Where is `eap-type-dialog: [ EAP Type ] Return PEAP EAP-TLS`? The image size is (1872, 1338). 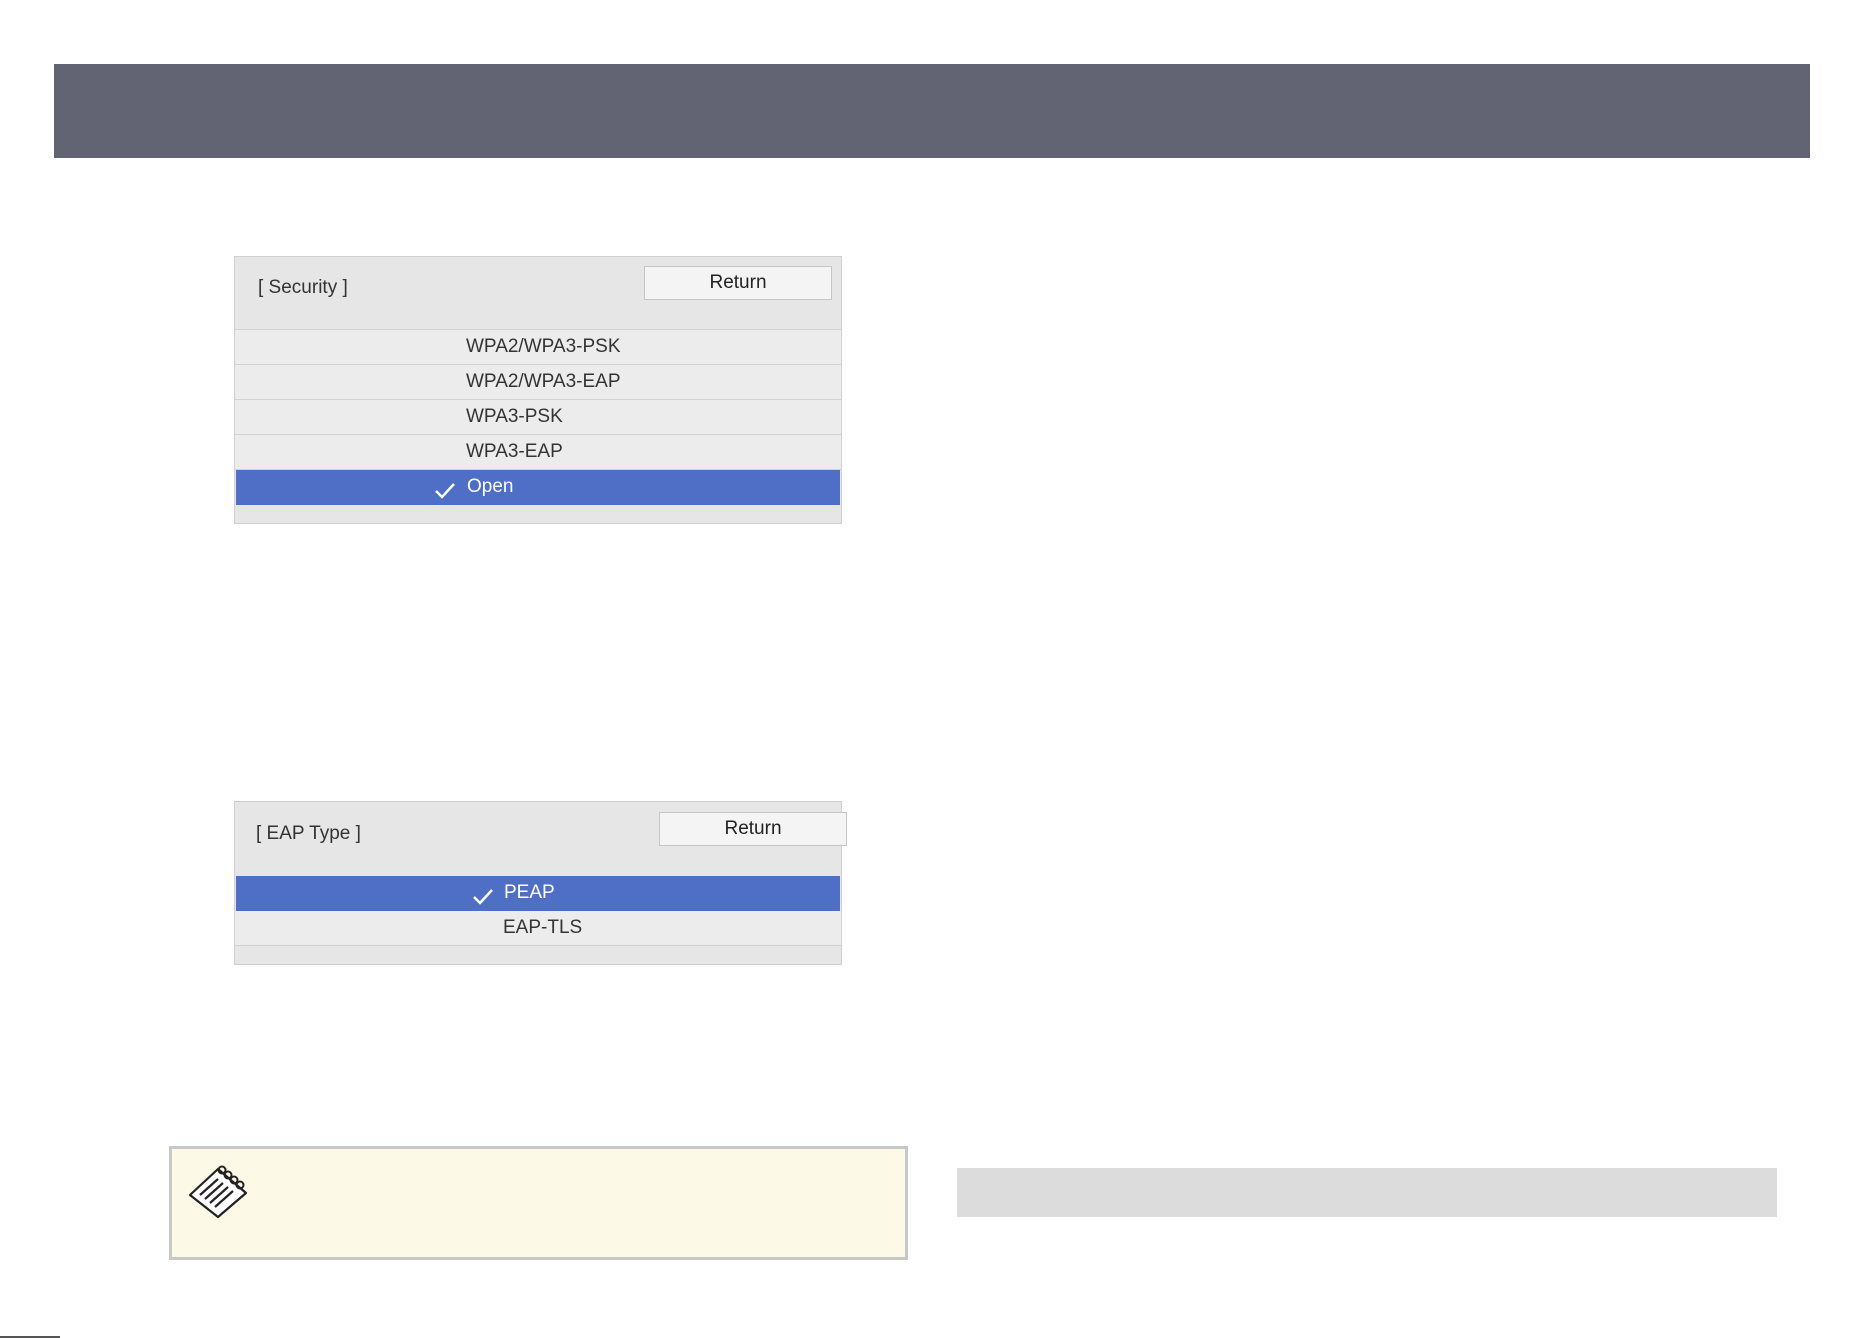 eap-type-dialog: [ EAP Type ] Return PEAP EAP-TLS is located at coordinates (540, 883).